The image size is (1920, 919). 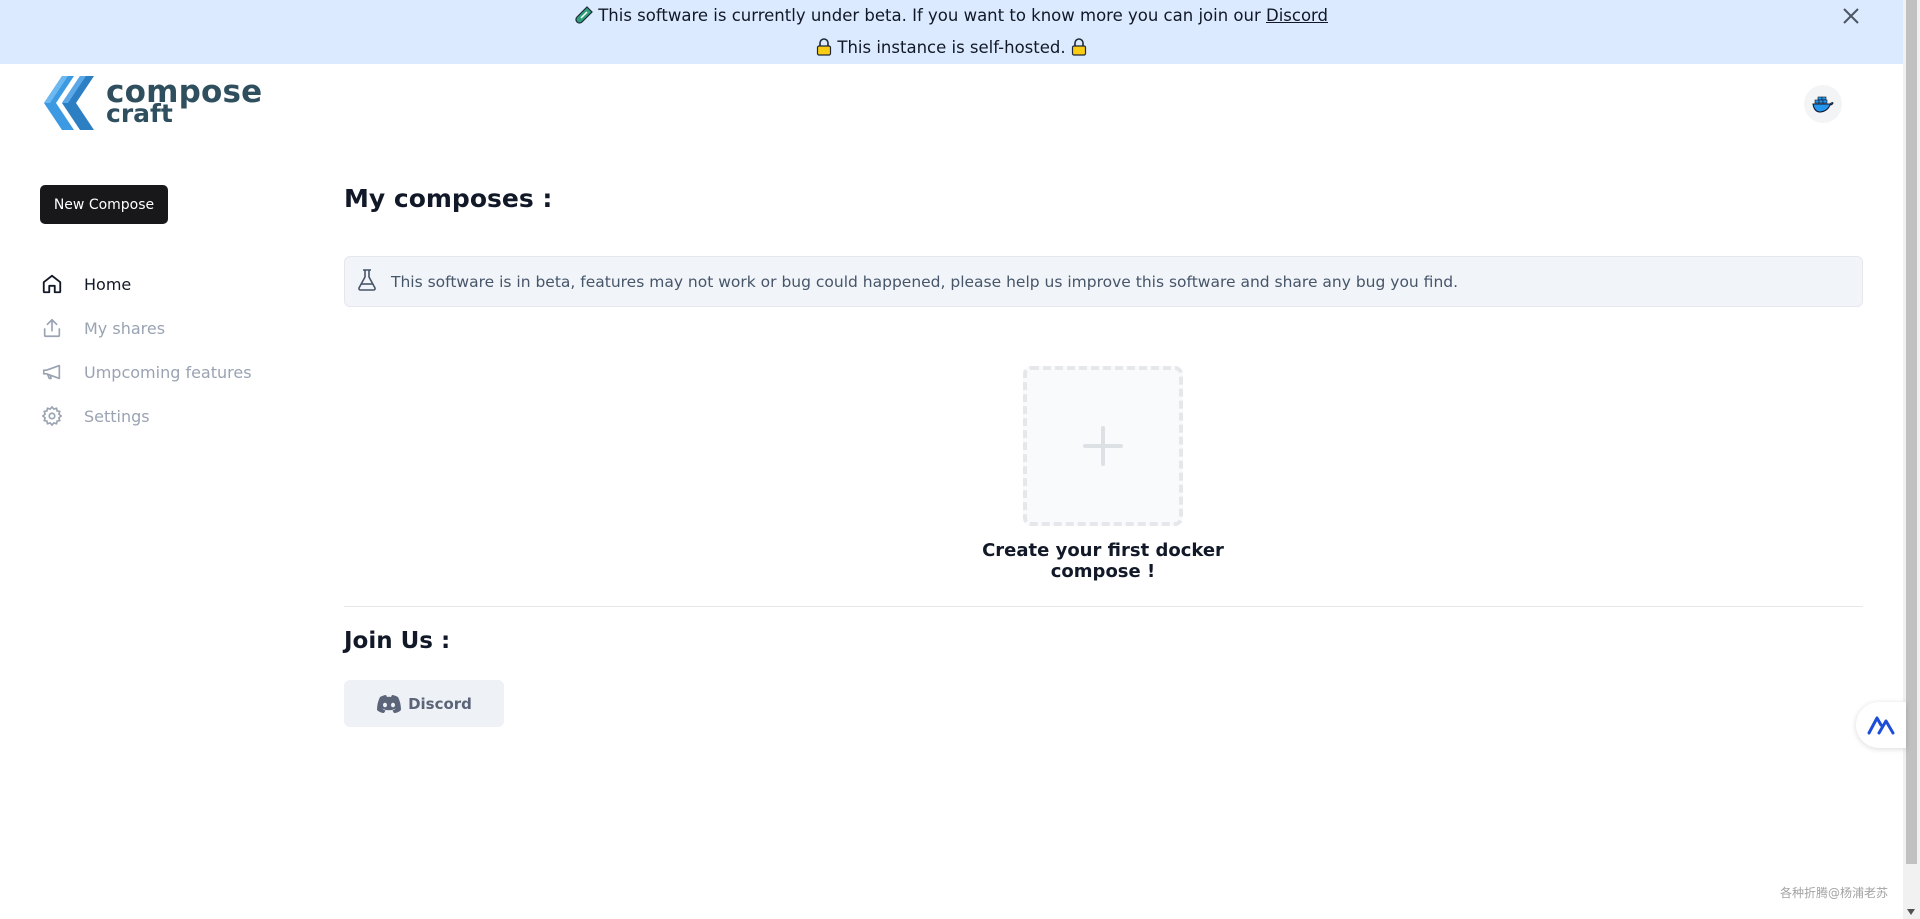 What do you see at coordinates (146, 284) in the screenshot?
I see `sidebar-item-home: Home` at bounding box center [146, 284].